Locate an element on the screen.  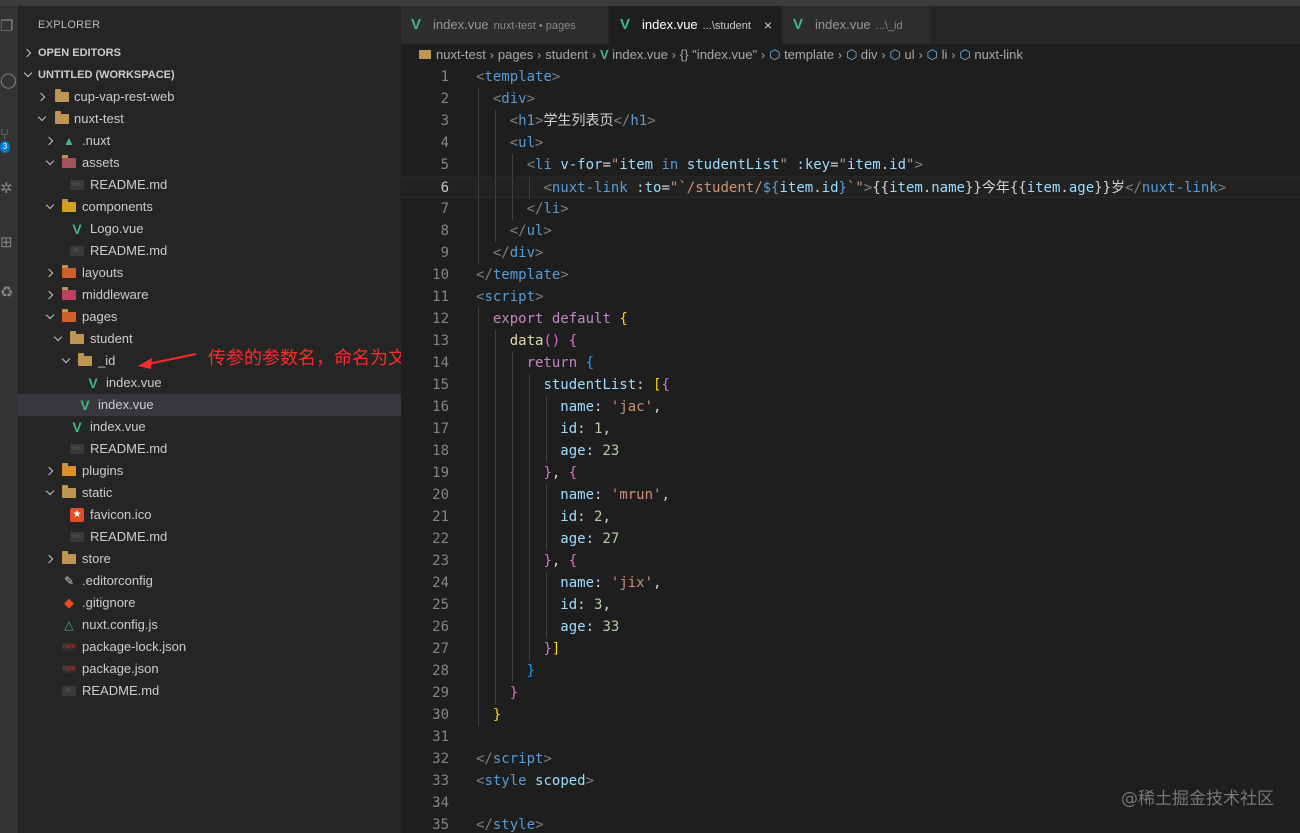
tab-description: ...\_id is located at coordinates (889, 26).